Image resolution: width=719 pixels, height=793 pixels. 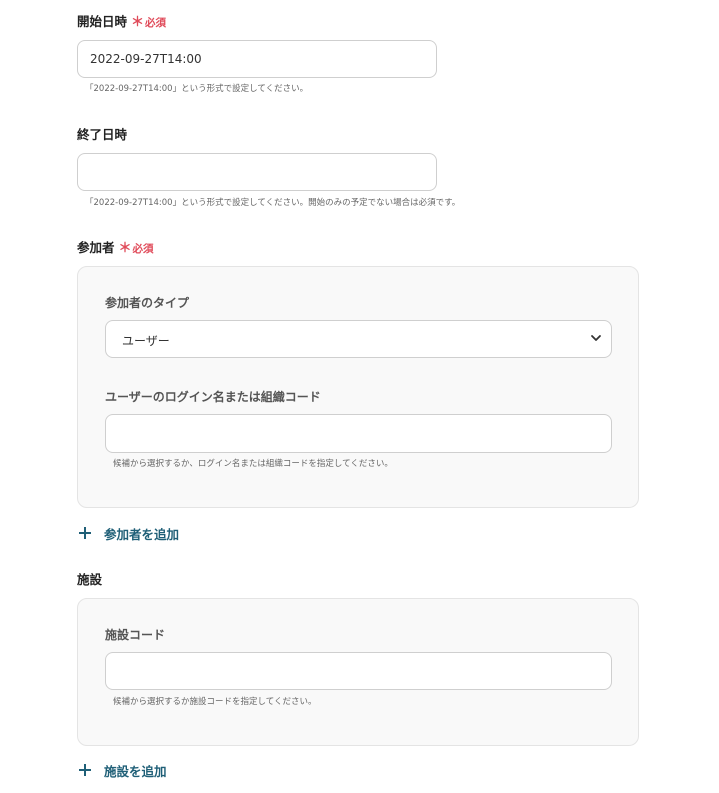 I want to click on add-participant-button: 参加者を追加, so click(x=129, y=533).